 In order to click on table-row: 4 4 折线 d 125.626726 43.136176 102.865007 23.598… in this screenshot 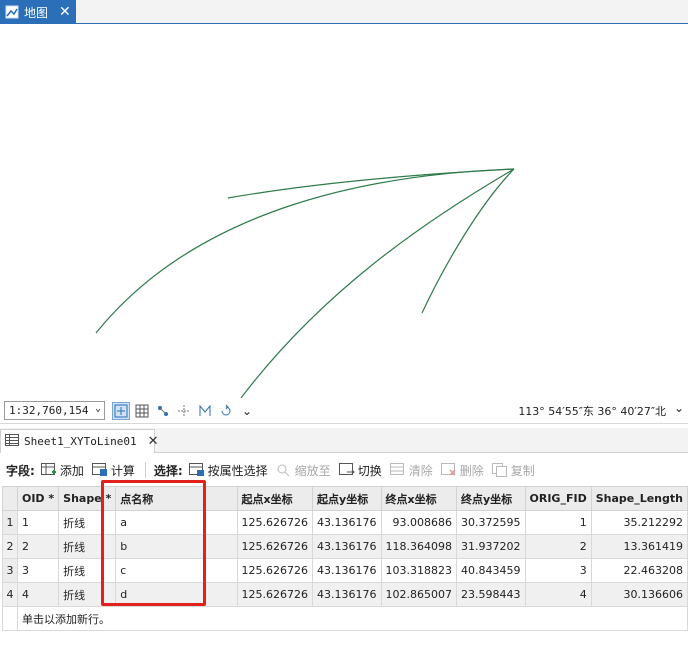, I will do `click(345, 594)`.